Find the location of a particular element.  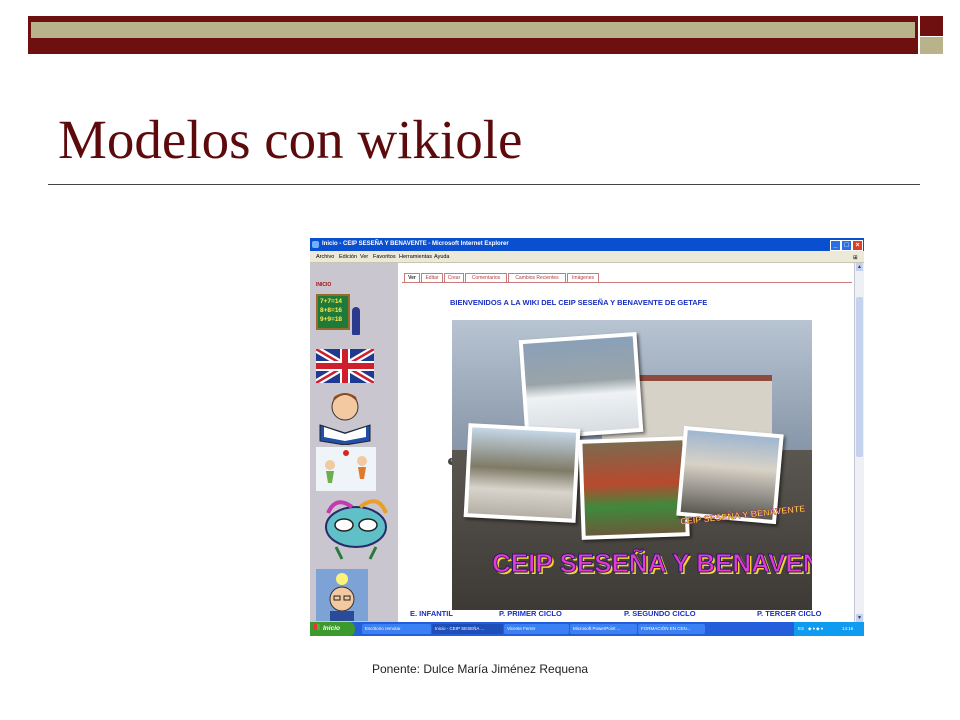

kids-playing-image is located at coordinates (346, 469).